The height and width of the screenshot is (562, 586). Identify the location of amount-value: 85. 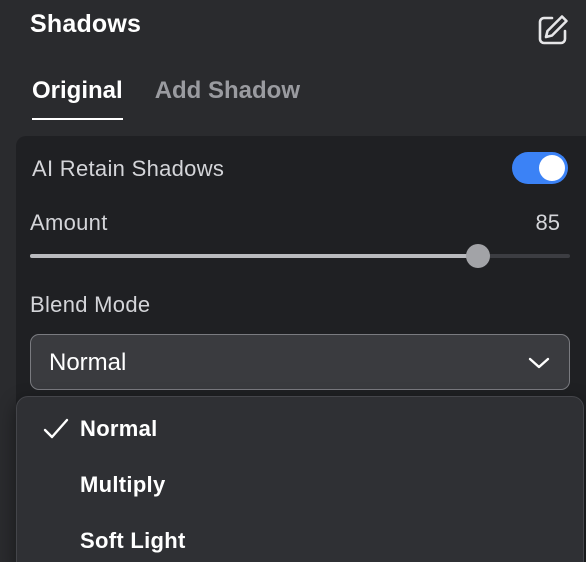
(547, 222).